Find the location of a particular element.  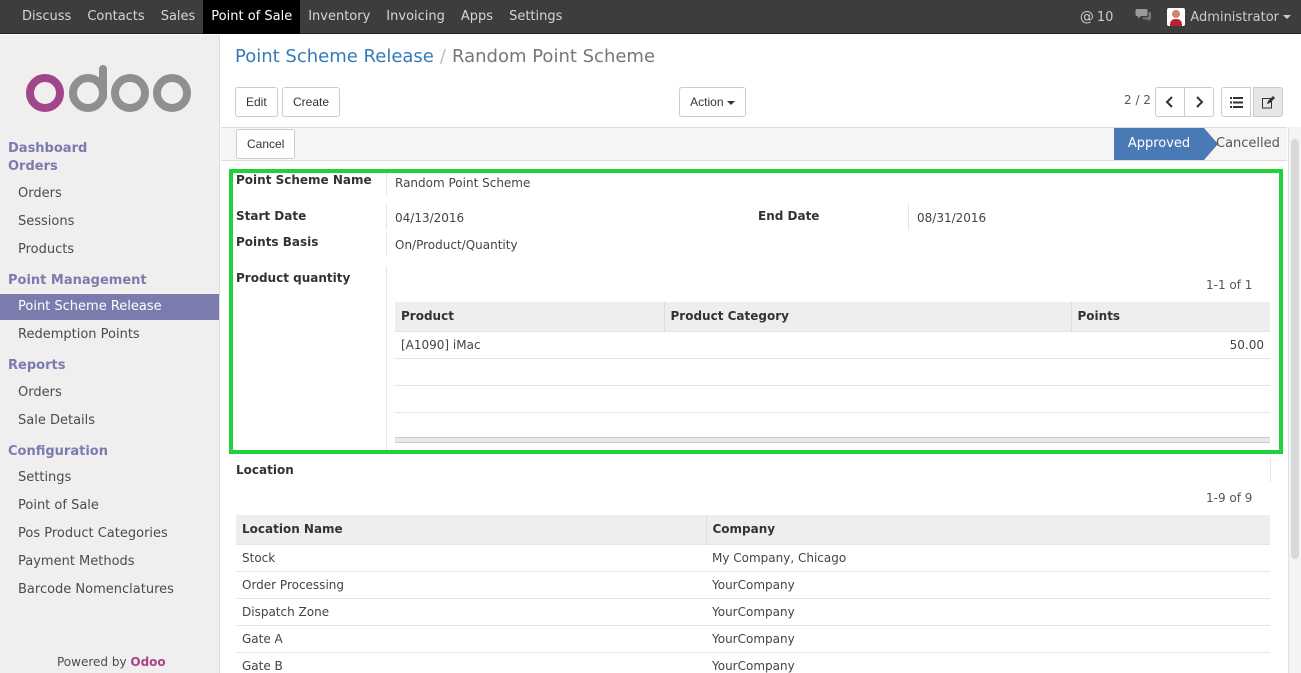

table-row: Dispatch Zone YourCompany is located at coordinates (753, 611).